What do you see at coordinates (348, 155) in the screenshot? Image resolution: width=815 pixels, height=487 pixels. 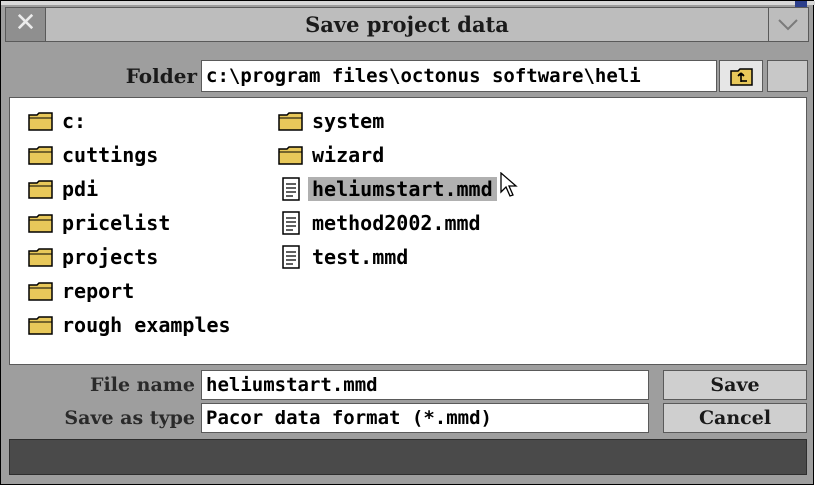 I see `list-item-label: wizard` at bounding box center [348, 155].